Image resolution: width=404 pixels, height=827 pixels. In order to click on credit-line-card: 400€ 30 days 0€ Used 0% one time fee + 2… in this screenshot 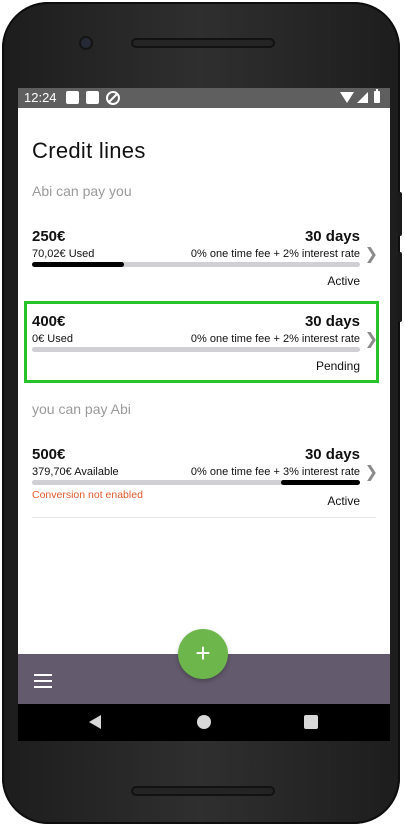, I will do `click(204, 343)`.